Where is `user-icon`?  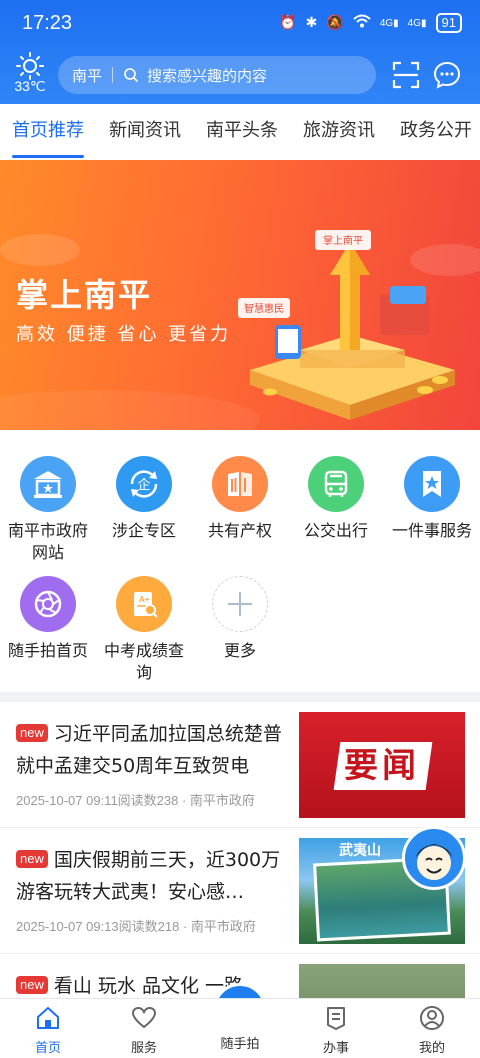 user-icon is located at coordinates (432, 1018).